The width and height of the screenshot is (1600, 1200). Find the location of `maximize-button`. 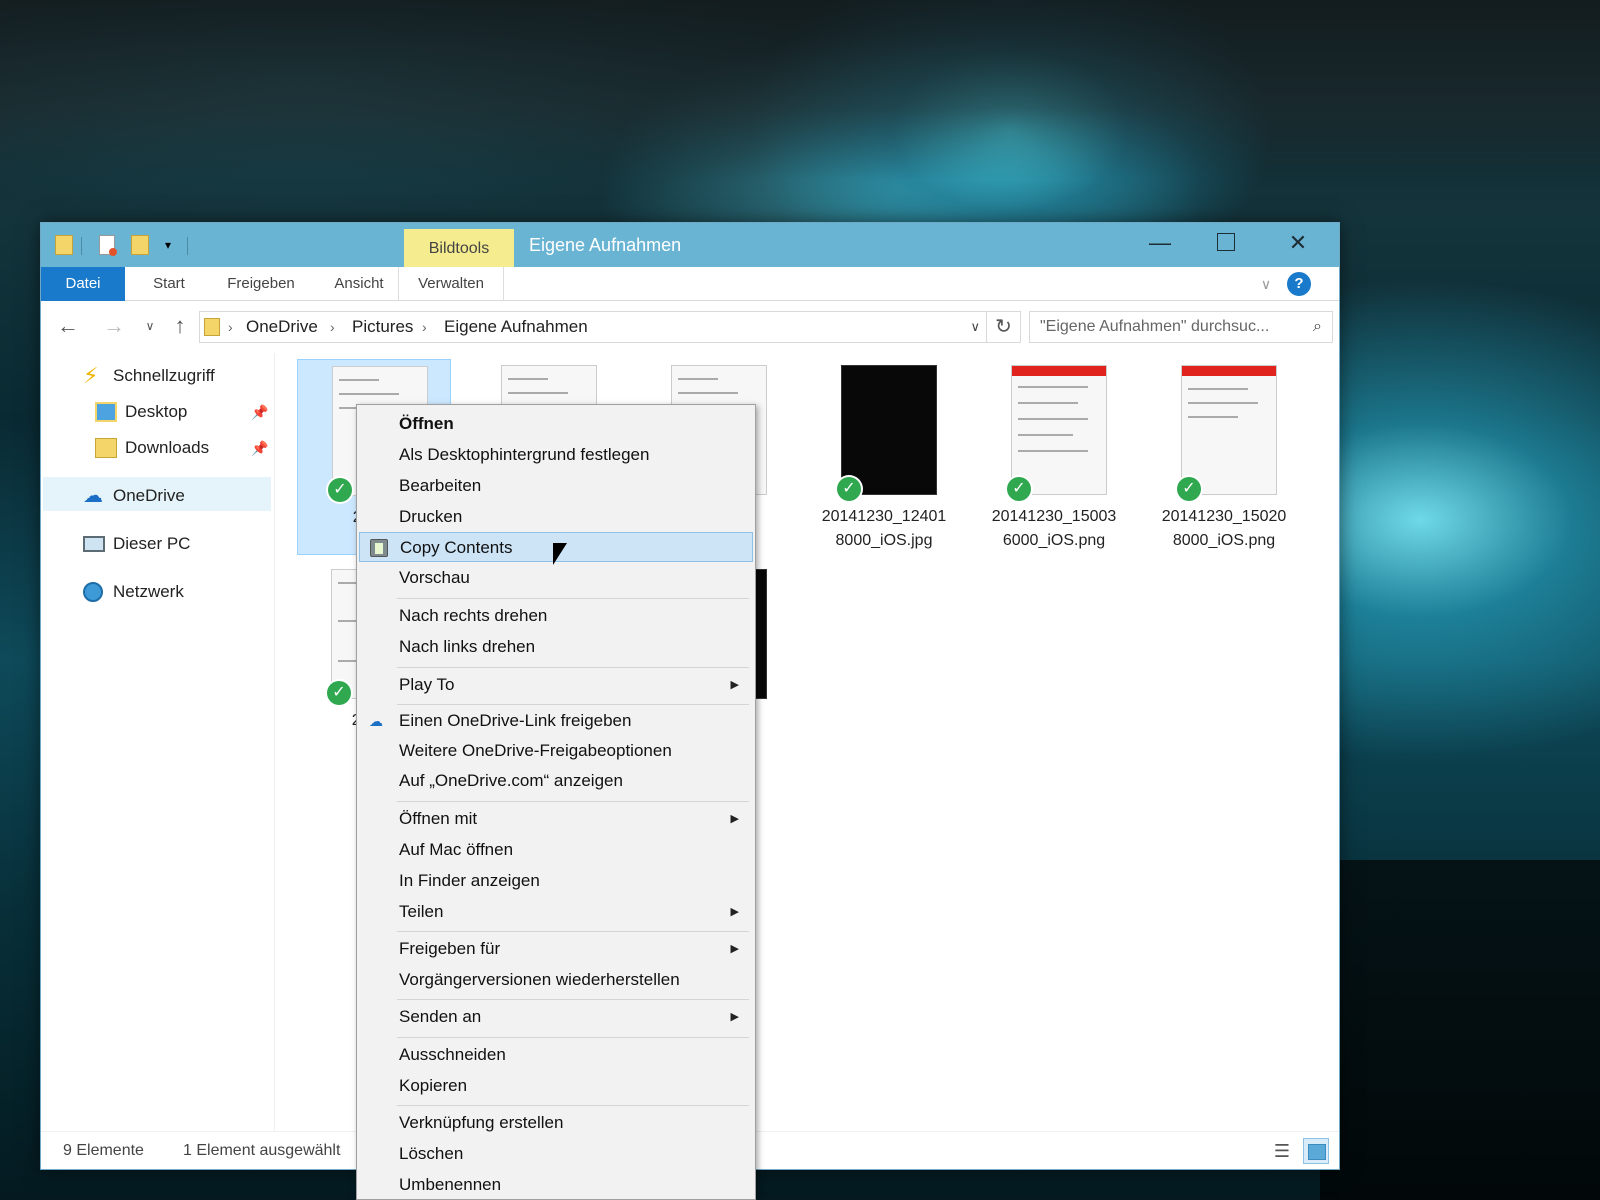

maximize-button is located at coordinates (1226, 243).